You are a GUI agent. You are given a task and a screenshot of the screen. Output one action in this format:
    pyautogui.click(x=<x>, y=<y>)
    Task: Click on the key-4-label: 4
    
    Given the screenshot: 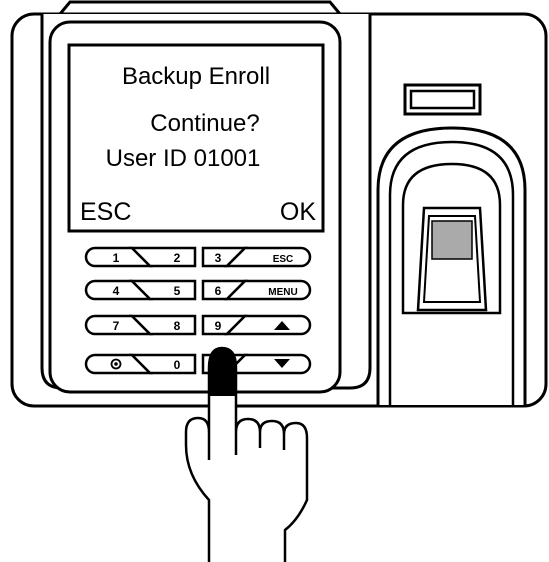 What is the action you would take?
    pyautogui.click(x=116, y=291)
    